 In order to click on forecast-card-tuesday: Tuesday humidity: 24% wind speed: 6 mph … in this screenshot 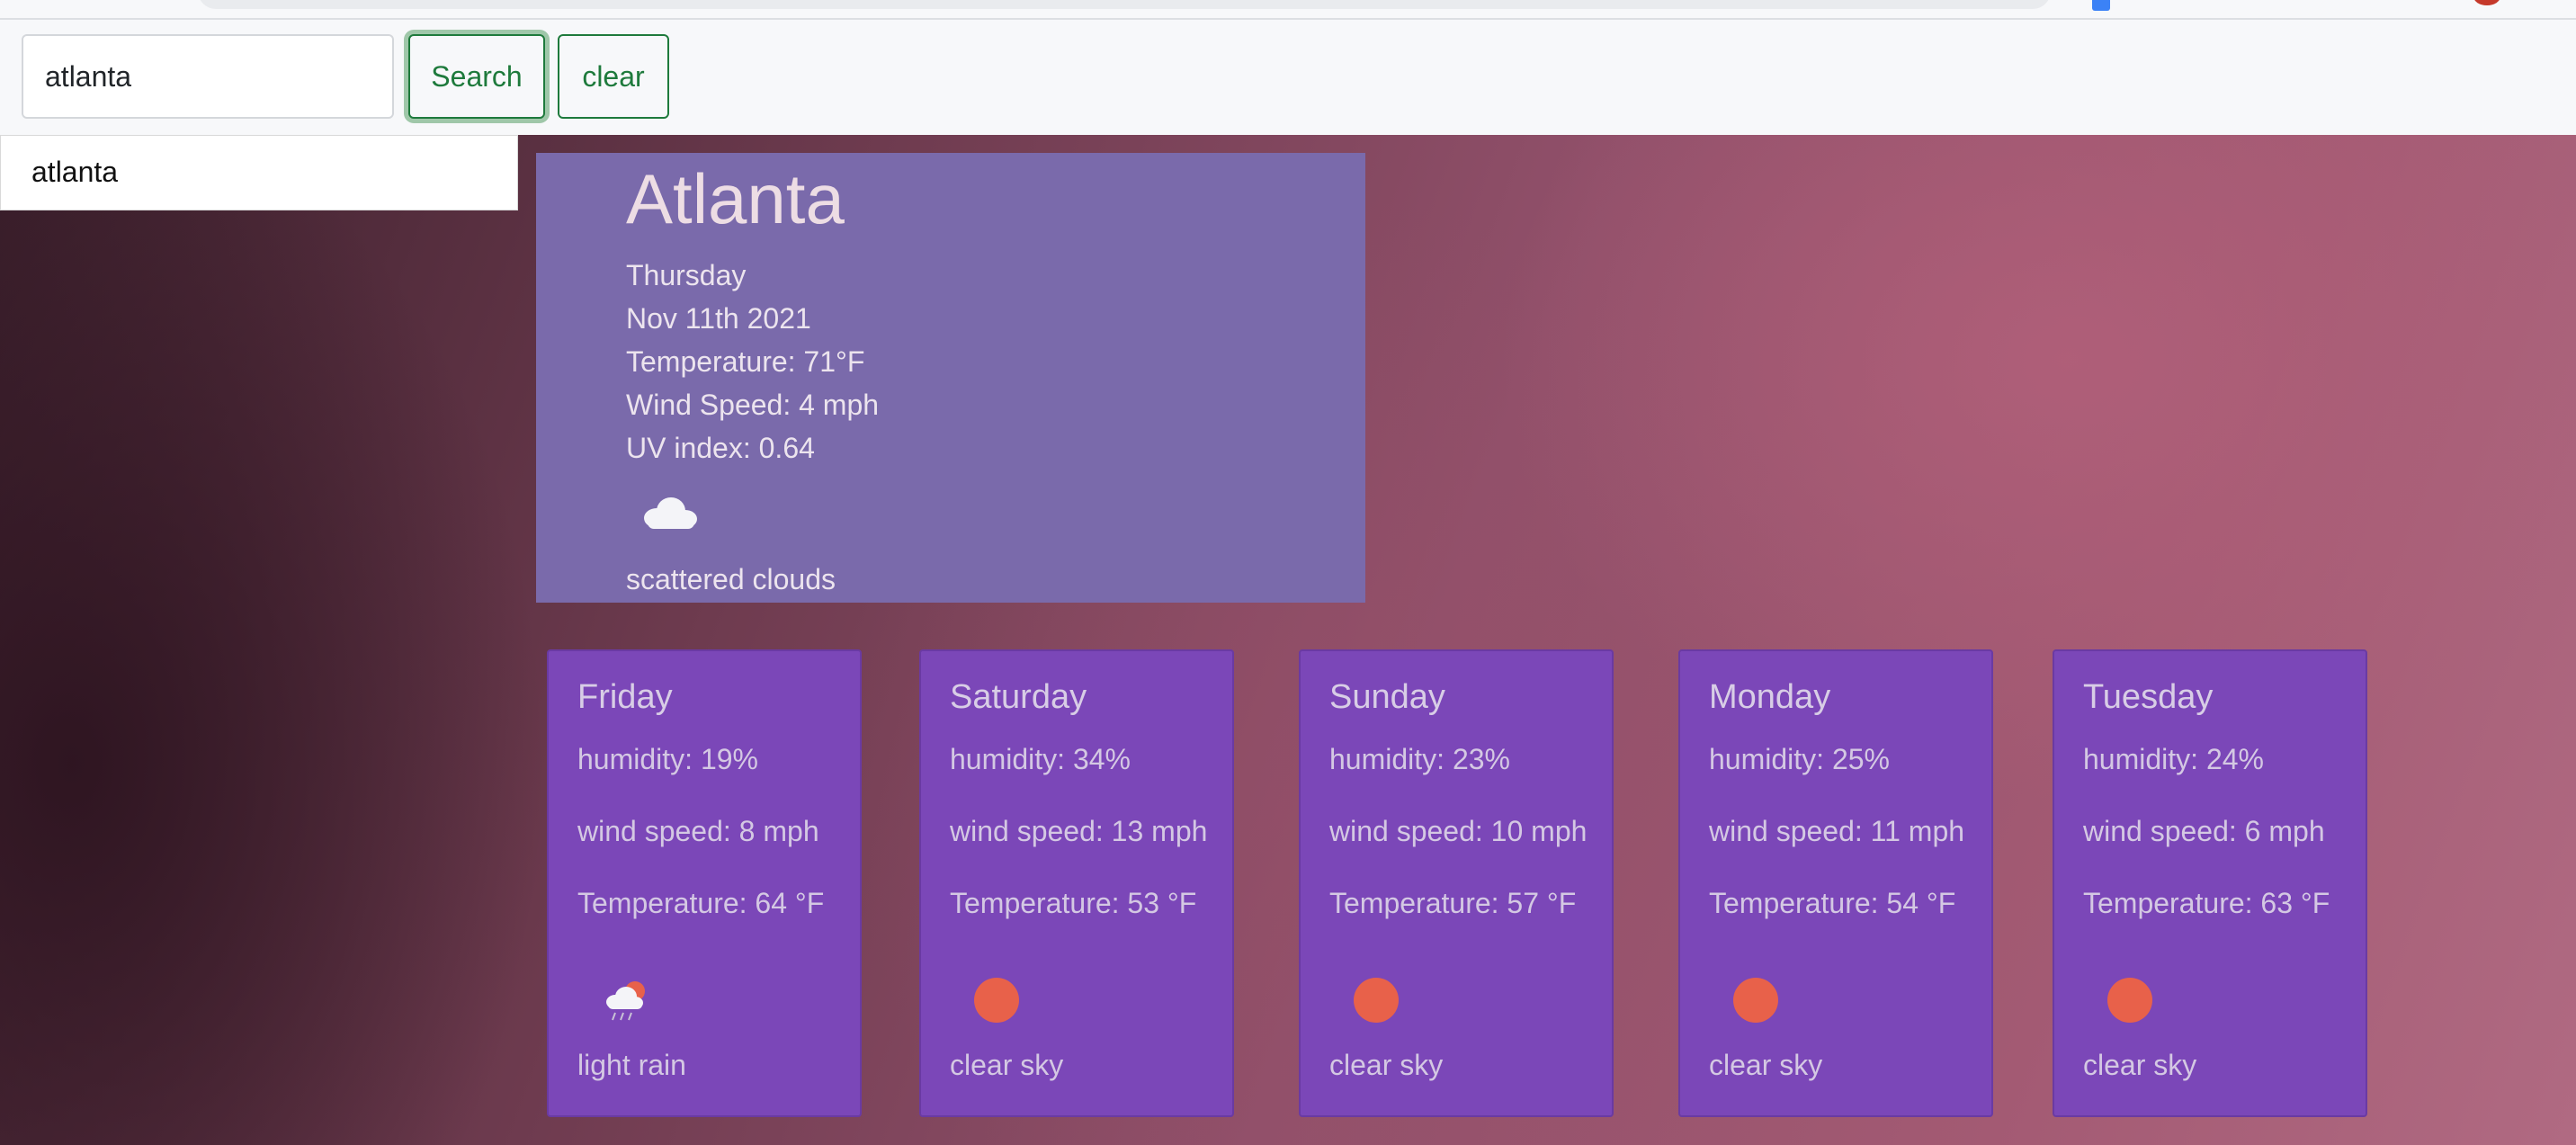, I will do `click(2210, 883)`.